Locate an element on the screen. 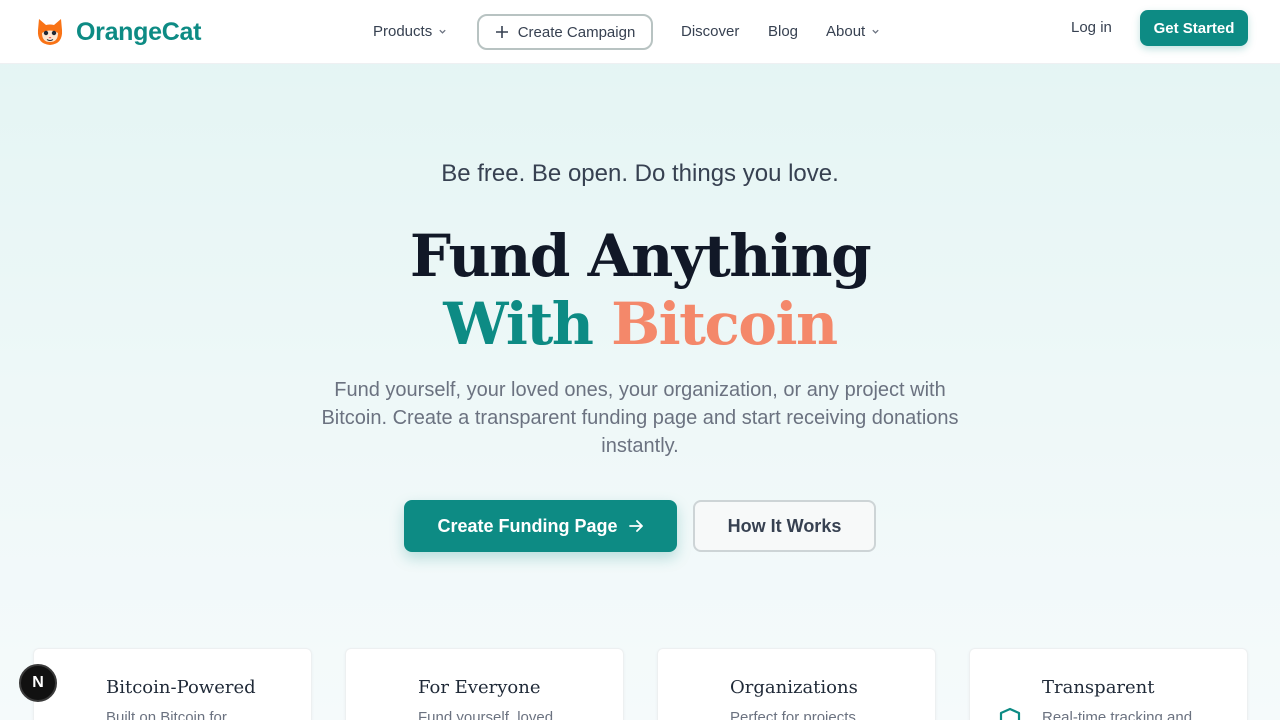  feature-text: Fund yourself, loved is located at coordinates (486, 714).